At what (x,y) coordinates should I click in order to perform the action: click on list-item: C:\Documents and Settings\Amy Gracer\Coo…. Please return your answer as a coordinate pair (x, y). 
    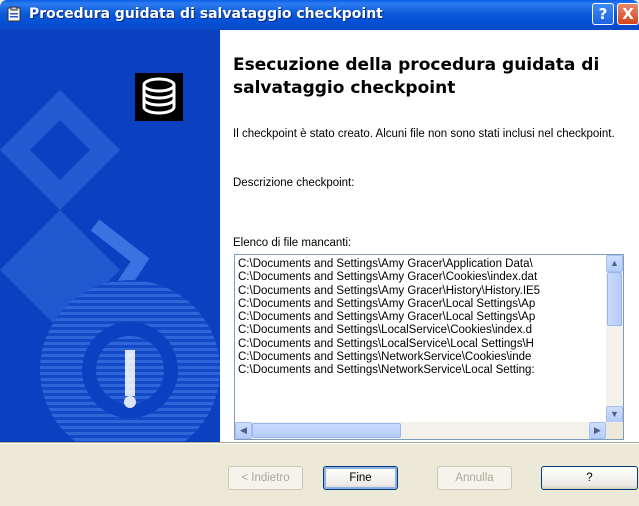
    Looking at the image, I should click on (423, 277).